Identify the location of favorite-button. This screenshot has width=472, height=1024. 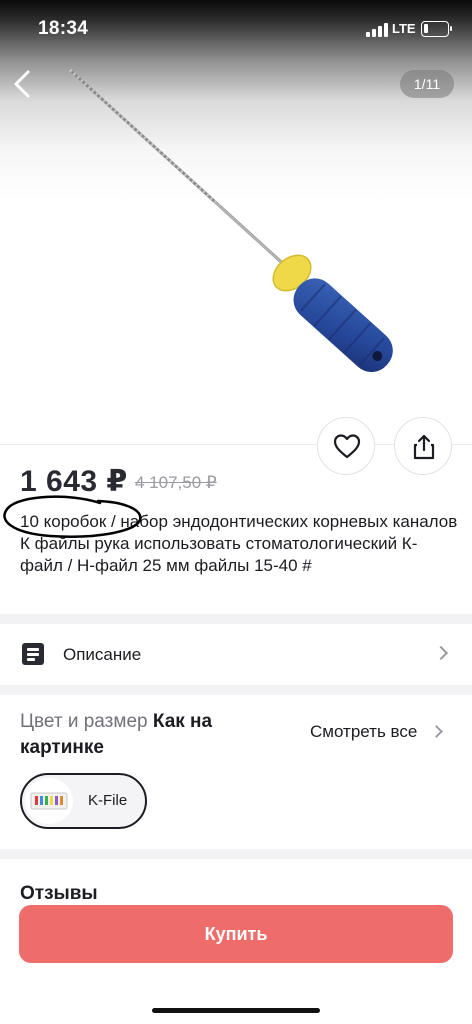
(346, 446).